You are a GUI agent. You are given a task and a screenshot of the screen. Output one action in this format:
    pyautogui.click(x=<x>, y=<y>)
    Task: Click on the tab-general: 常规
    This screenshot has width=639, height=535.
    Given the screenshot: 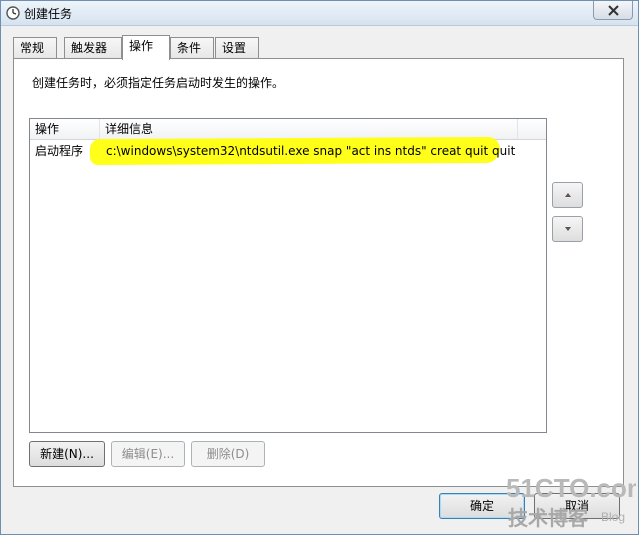 What is the action you would take?
    pyautogui.click(x=35, y=48)
    